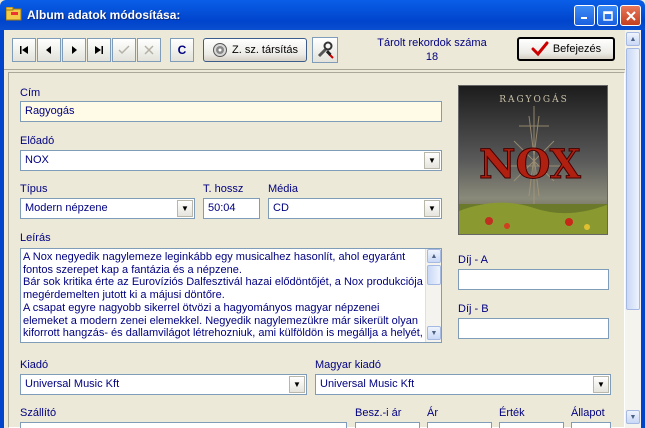 The image size is (645, 428). Describe the element at coordinates (14, 14) in the screenshot. I see `folder-icon` at that location.